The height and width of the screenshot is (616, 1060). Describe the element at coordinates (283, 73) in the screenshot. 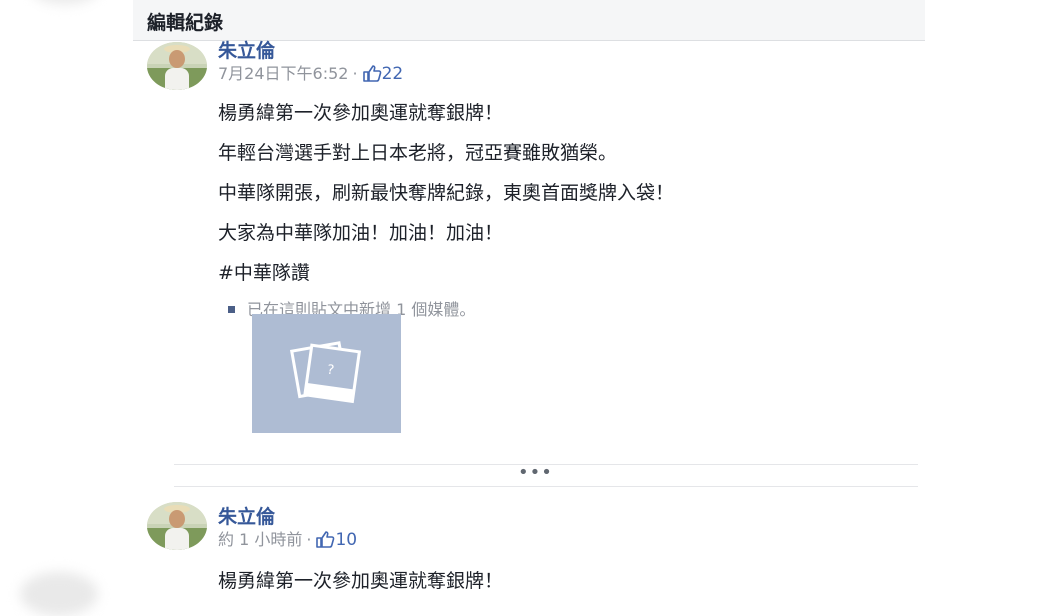

I see `post-timestamp: 7月24日下午6:52` at that location.